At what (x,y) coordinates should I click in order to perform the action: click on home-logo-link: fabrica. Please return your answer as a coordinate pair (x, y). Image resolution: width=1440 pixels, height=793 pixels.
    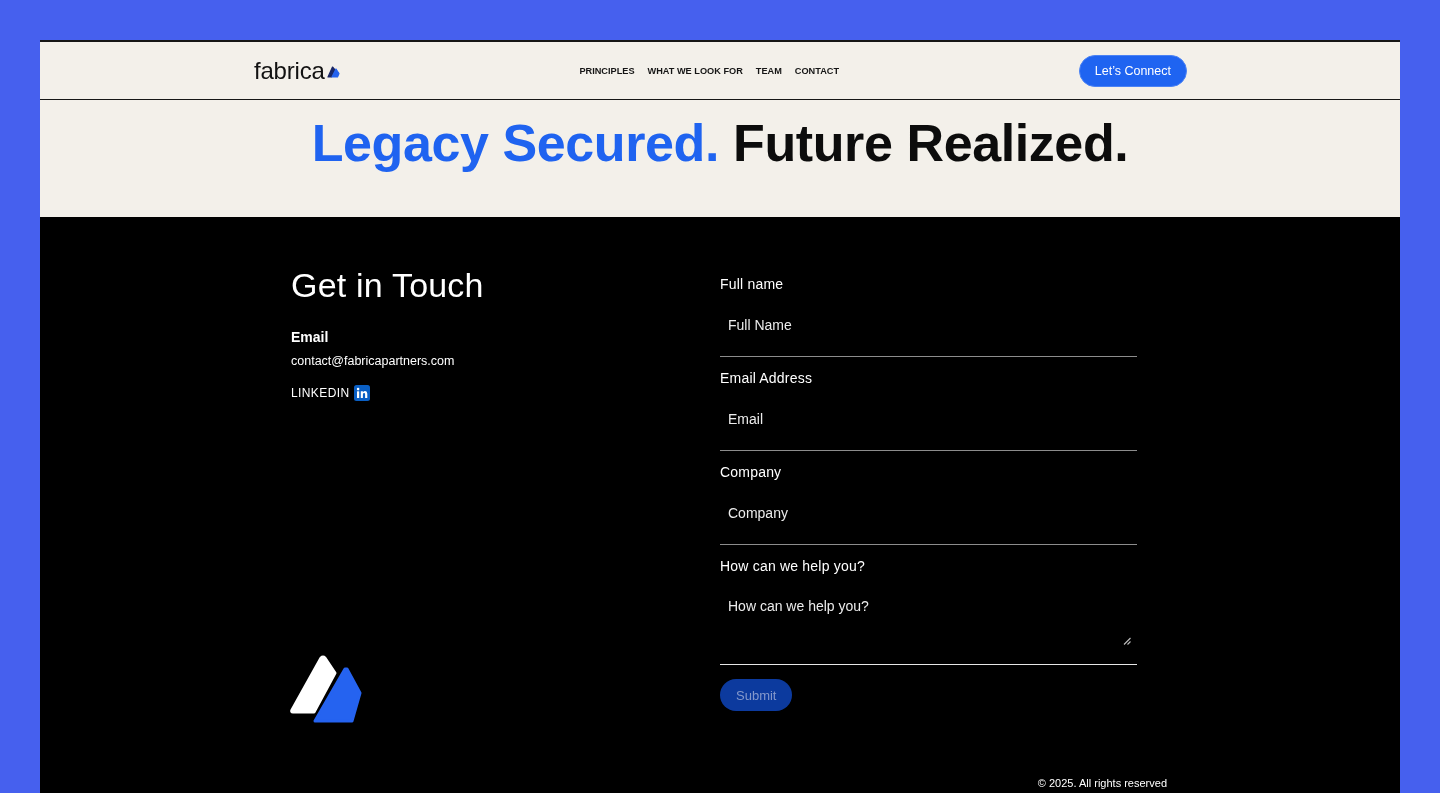
    Looking at the image, I should click on (297, 70).